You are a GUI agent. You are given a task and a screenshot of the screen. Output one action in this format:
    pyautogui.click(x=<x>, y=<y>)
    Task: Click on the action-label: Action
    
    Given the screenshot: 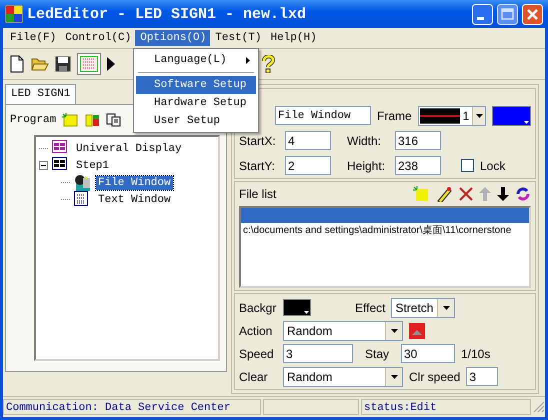 What is the action you would take?
    pyautogui.click(x=256, y=331)
    